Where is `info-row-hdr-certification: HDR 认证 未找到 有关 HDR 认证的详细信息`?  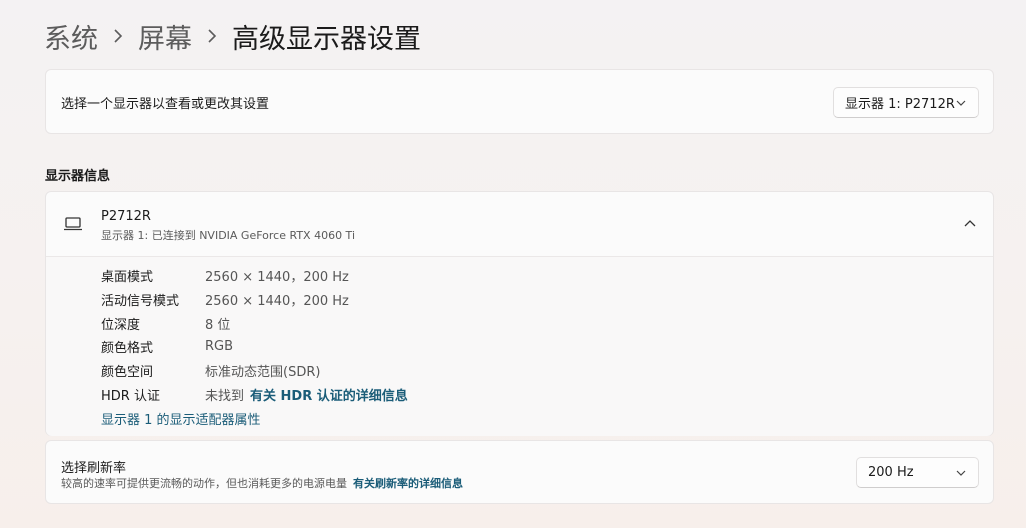
info-row-hdr-certification: HDR 认证 未找到 有关 HDR 认证的详细信息 is located at coordinates (254, 394).